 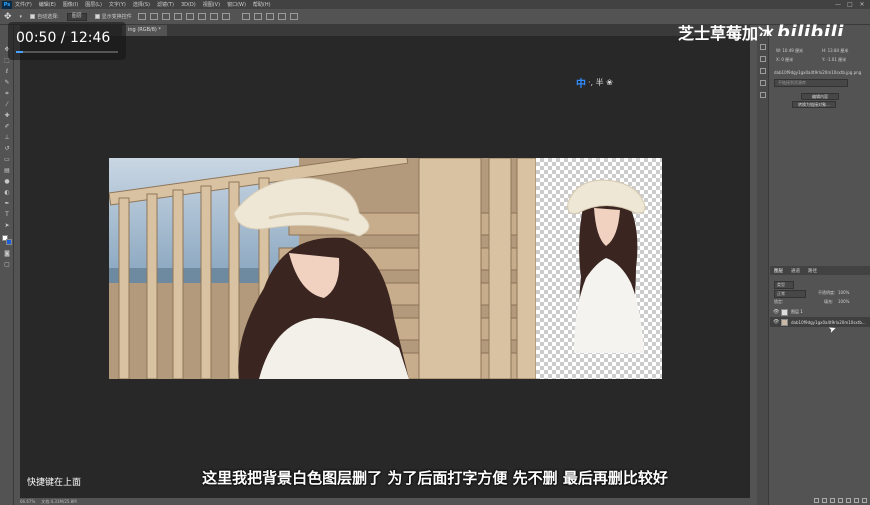 What do you see at coordinates (818, 72) in the screenshot?
I see `prop-filename: dab10f9dgy1gx0a4t9rlx20m10sxtb.jpg.png` at bounding box center [818, 72].